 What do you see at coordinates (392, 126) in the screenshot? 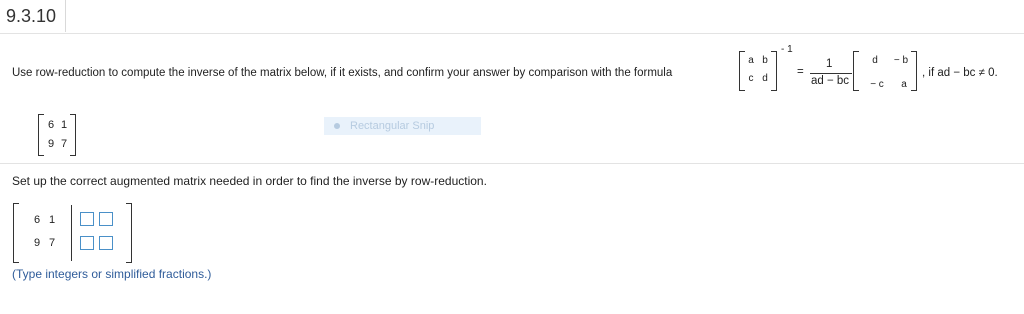
I see `snip-label: Rectangular Snip` at bounding box center [392, 126].